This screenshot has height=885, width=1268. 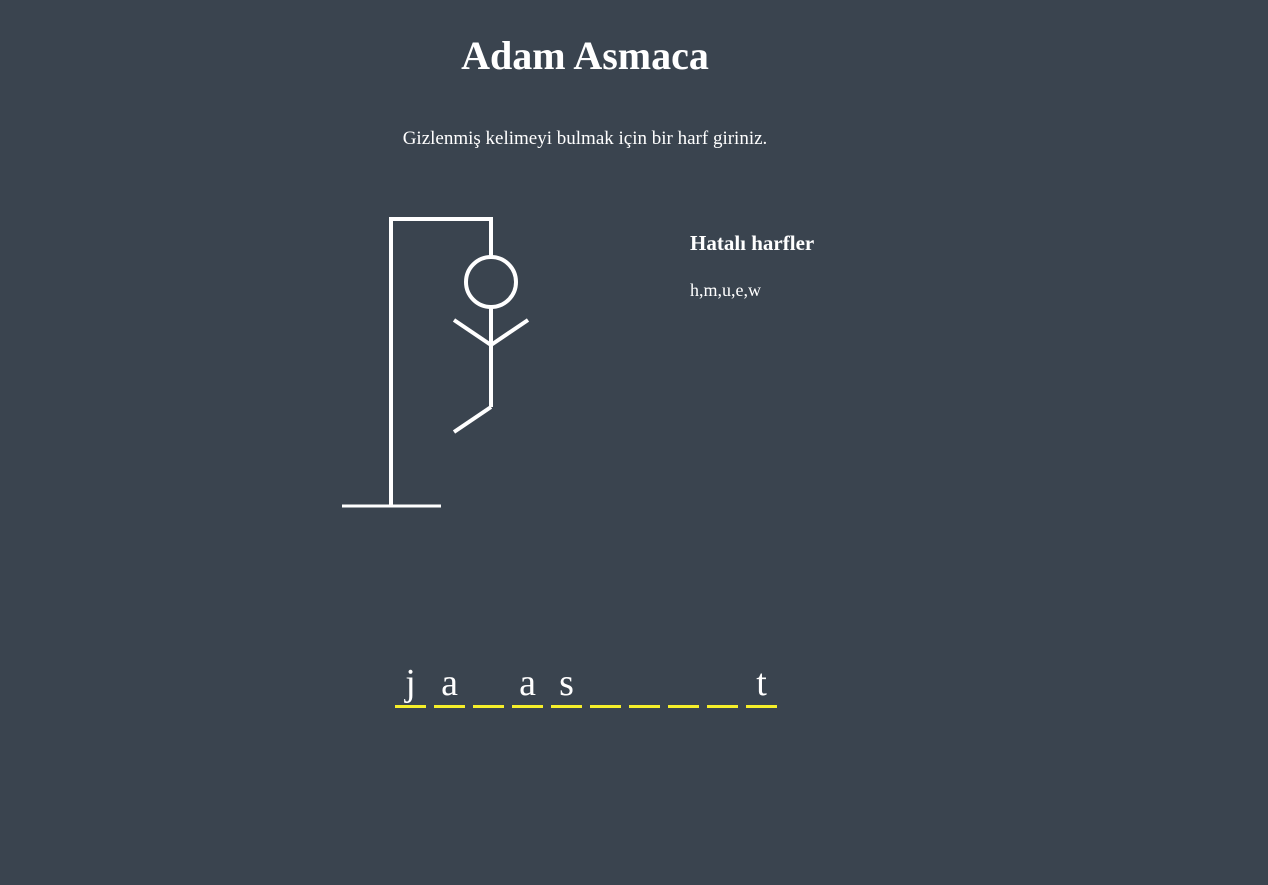 I want to click on letter-slot: t, so click(x=761, y=685).